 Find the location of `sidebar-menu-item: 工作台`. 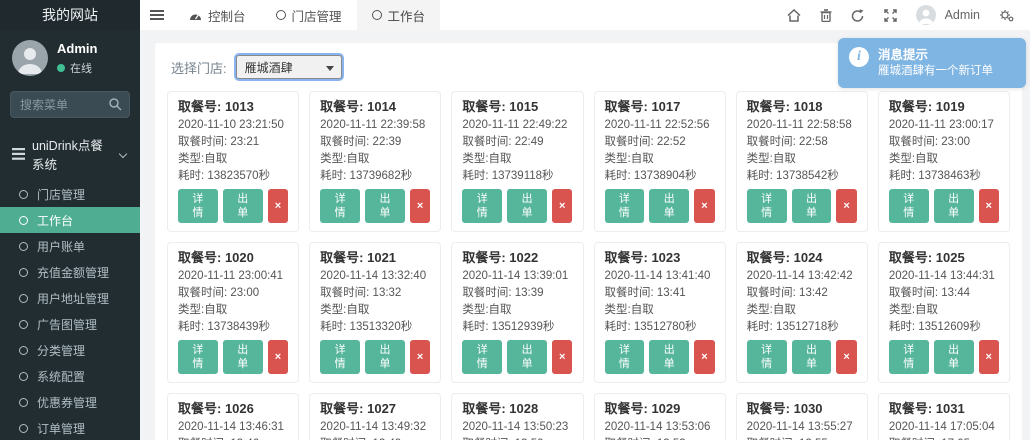

sidebar-menu-item: 工作台 is located at coordinates (70, 220).